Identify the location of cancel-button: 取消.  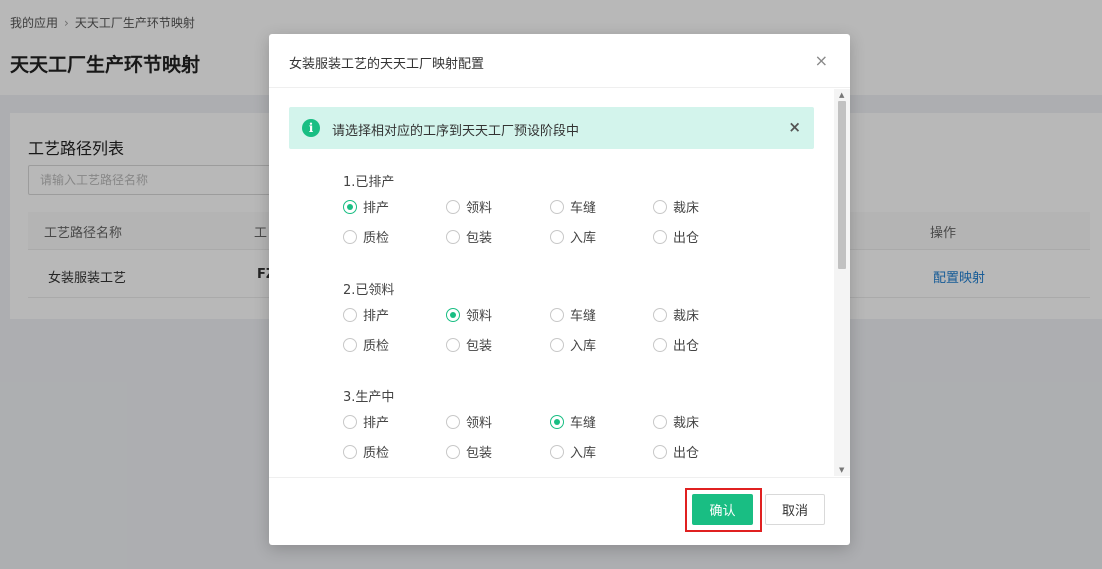
(795, 509).